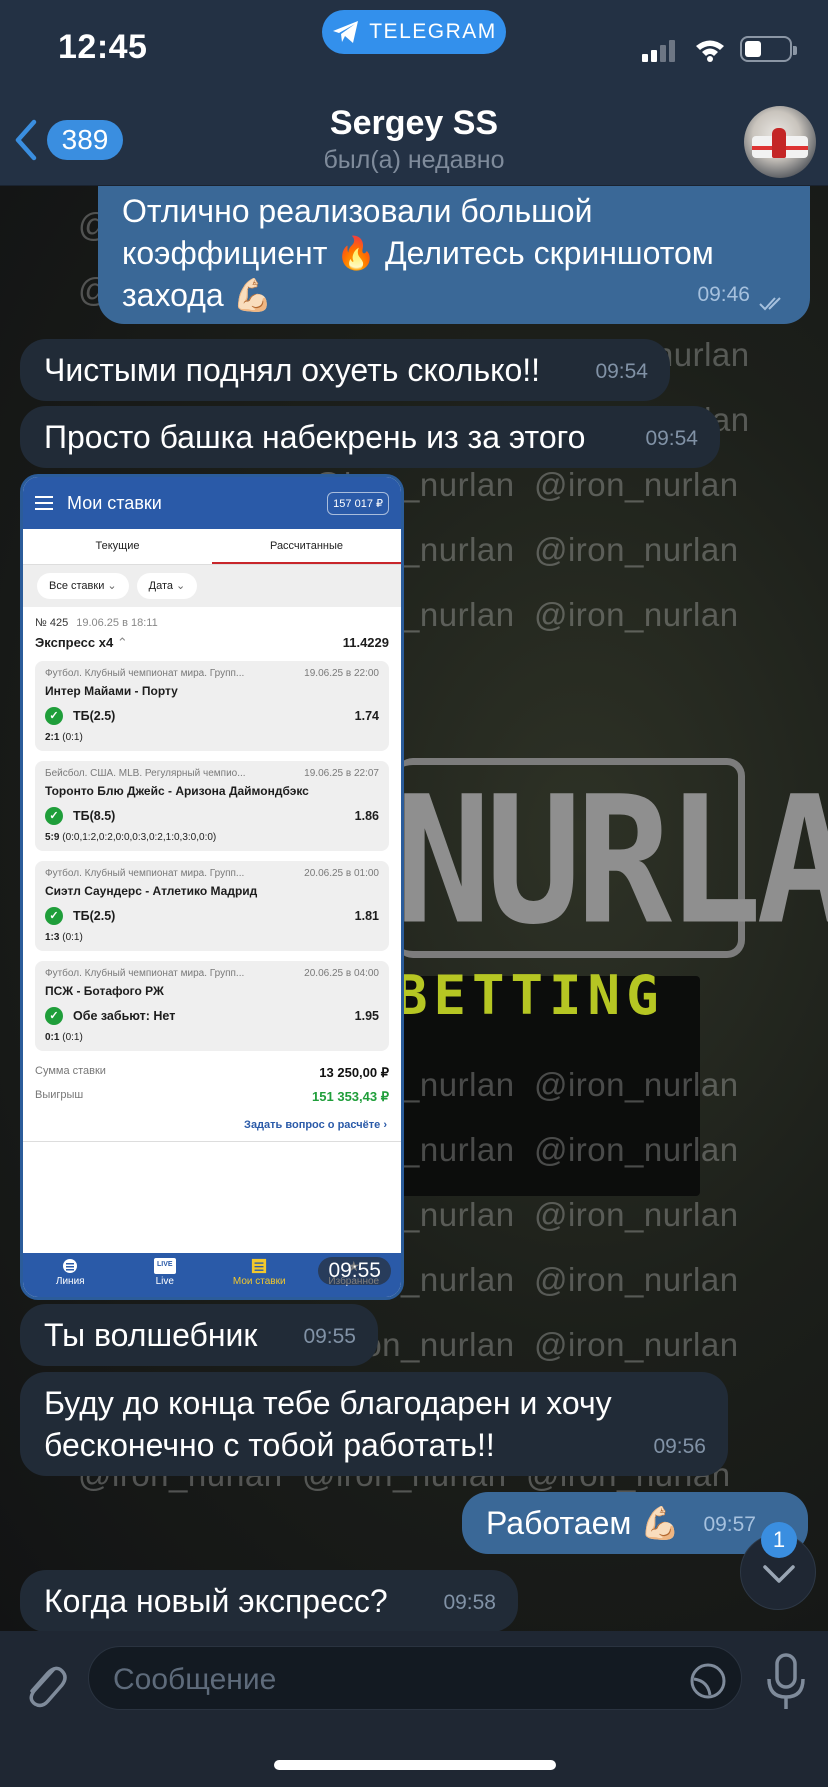  What do you see at coordinates (292, 370) in the screenshot?
I see `message-text: Чистыми поднял охуеть сколько!!` at bounding box center [292, 370].